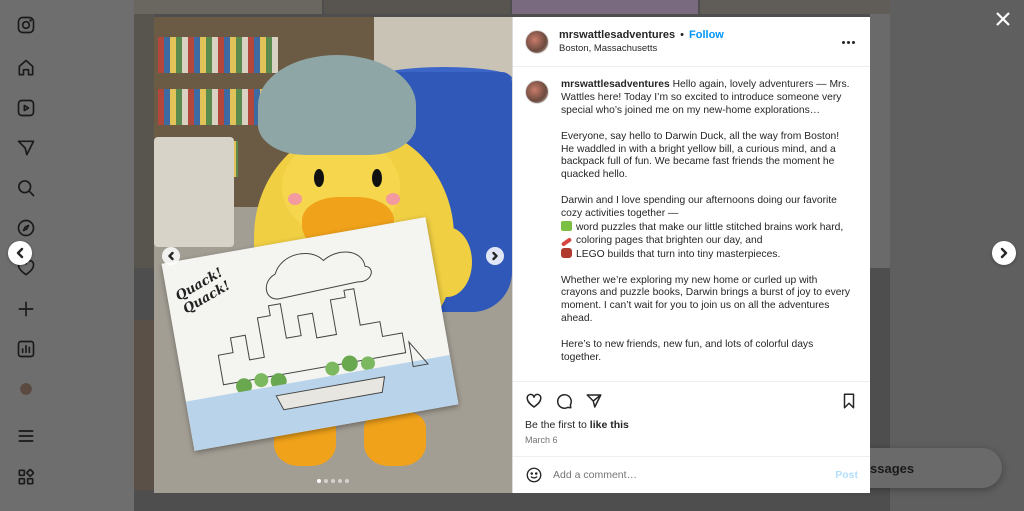 This screenshot has width=1024, height=511. What do you see at coordinates (26, 436) in the screenshot?
I see `menu-icon` at bounding box center [26, 436].